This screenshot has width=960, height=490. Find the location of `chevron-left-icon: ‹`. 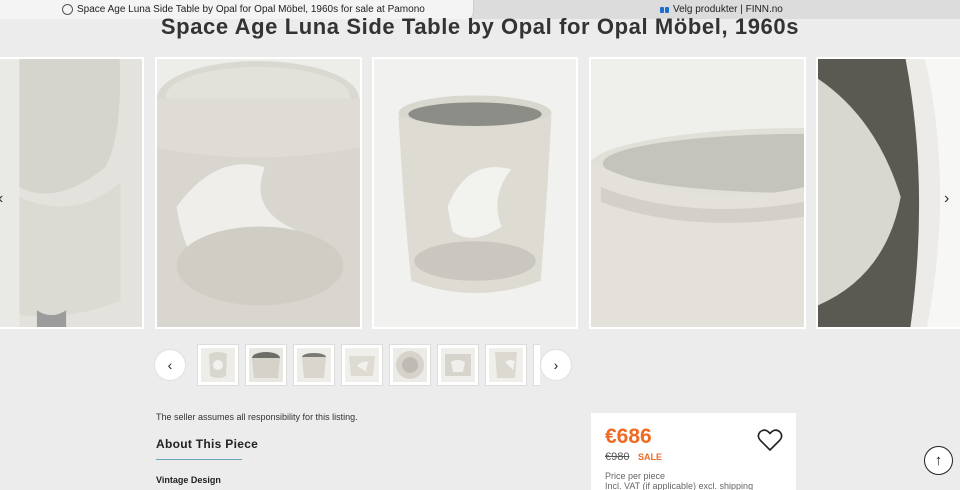

chevron-left-icon: ‹ is located at coordinates (170, 365).